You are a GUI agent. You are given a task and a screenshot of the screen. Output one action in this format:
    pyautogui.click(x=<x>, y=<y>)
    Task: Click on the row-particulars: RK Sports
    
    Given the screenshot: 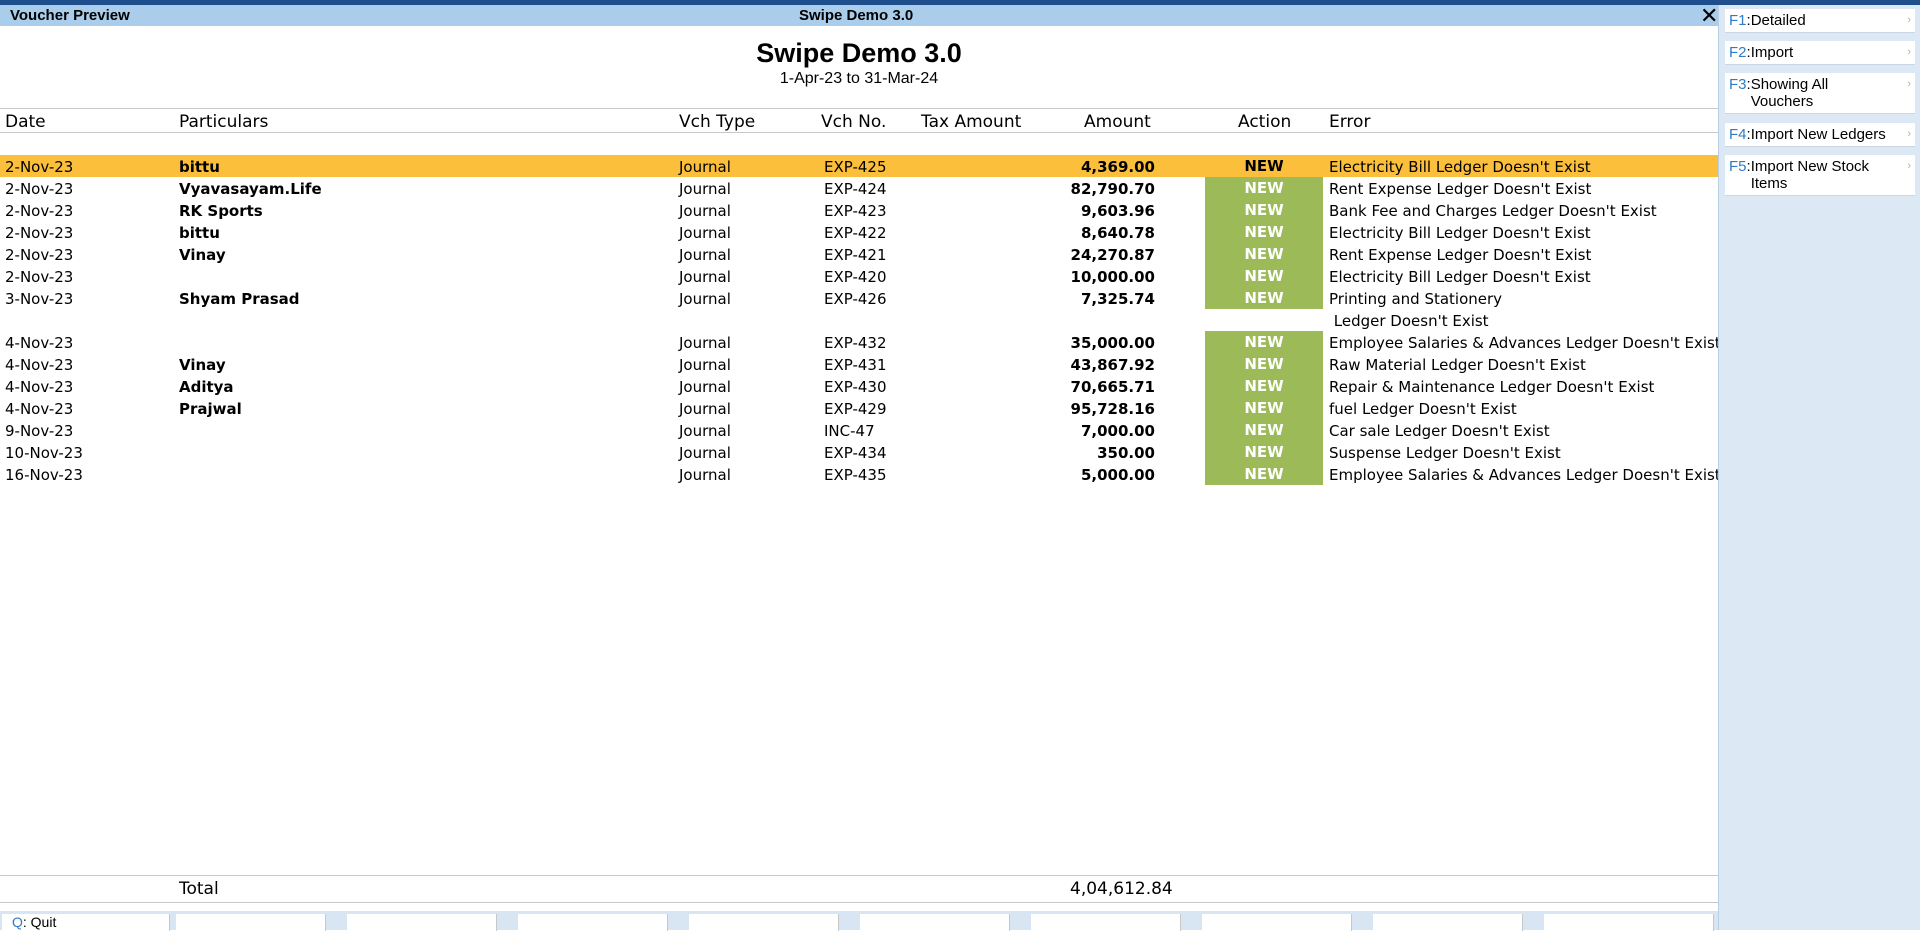 What is the action you would take?
    pyautogui.click(x=221, y=211)
    